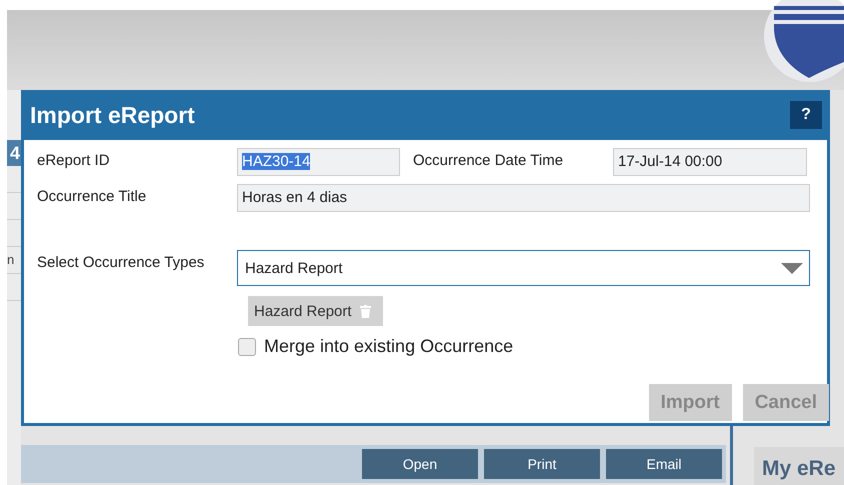 This screenshot has width=844, height=485. What do you see at coordinates (806, 115) in the screenshot?
I see `help-button: ?` at bounding box center [806, 115].